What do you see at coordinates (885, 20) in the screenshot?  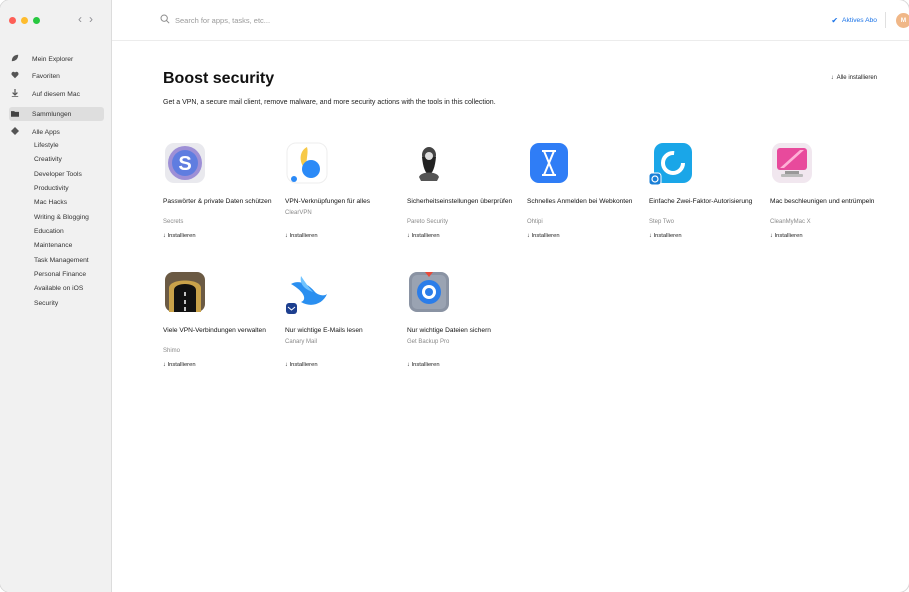 I see `divider` at bounding box center [885, 20].